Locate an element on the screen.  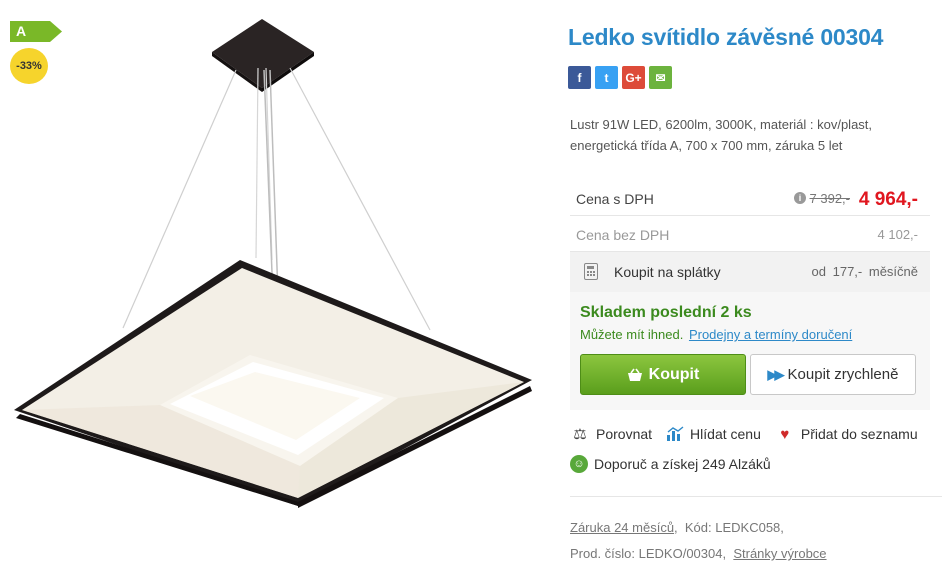
actions-row-2: ☺ Doporuč a získej 249 Alzáků is located at coordinates (755, 464).